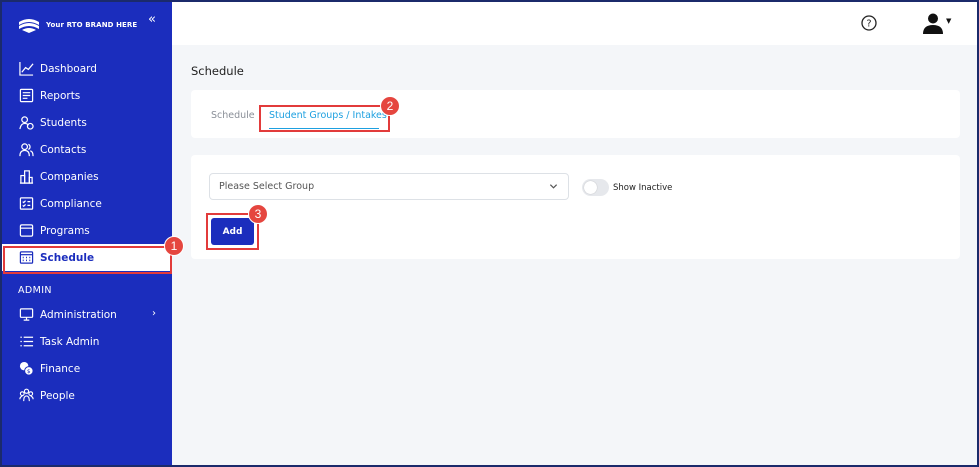 Image resolution: width=979 pixels, height=467 pixels. Describe the element at coordinates (258, 214) in the screenshot. I see `step-badge-3: 3` at that location.